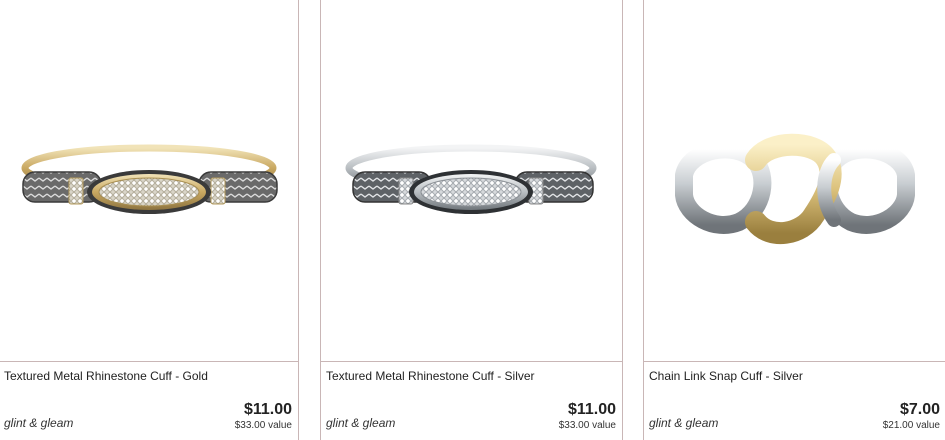 The height and width of the screenshot is (440, 945). Describe the element at coordinates (919, 409) in the screenshot. I see `product-price: $7.00` at that location.